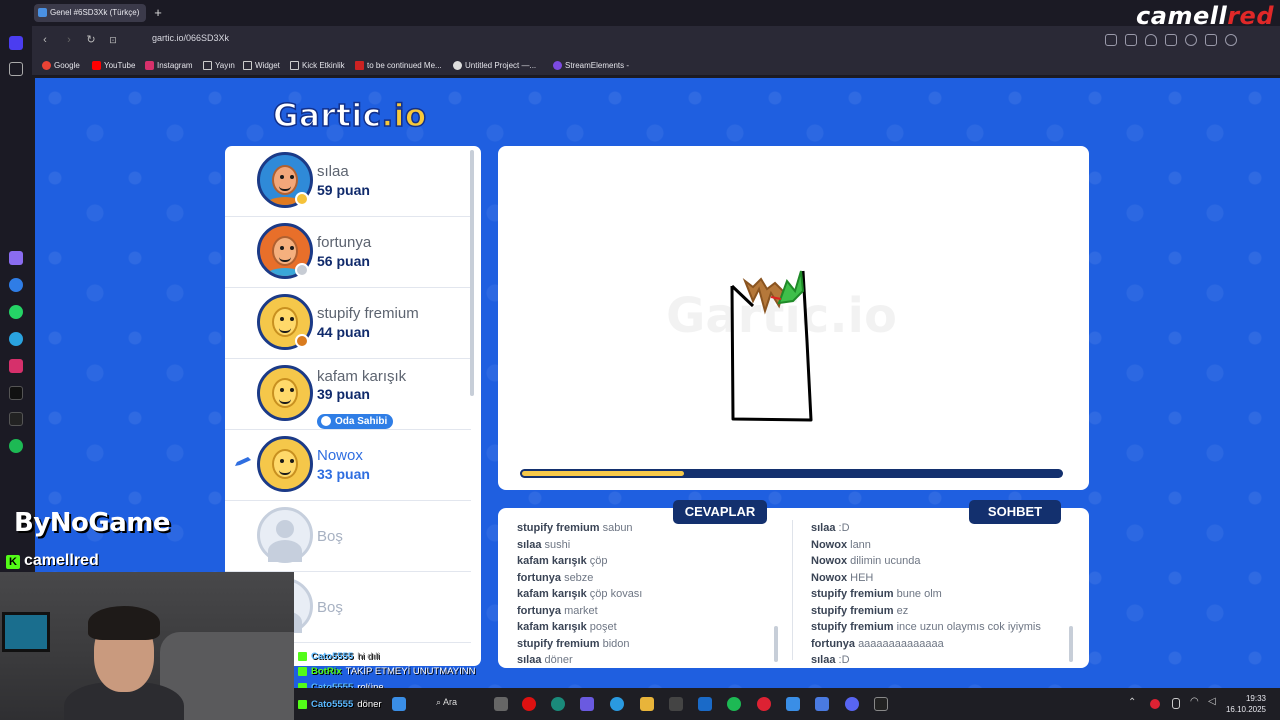 This screenshot has height=720, width=1280. I want to click on bookmark-yayin: Yayın, so click(219, 65).